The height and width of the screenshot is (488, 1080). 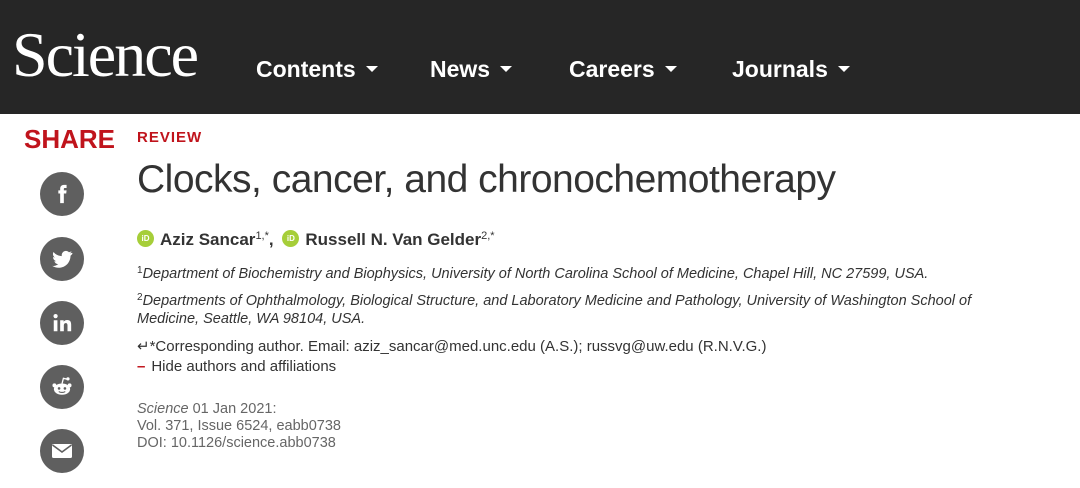 I want to click on nav-careers: Careers, so click(x=623, y=69).